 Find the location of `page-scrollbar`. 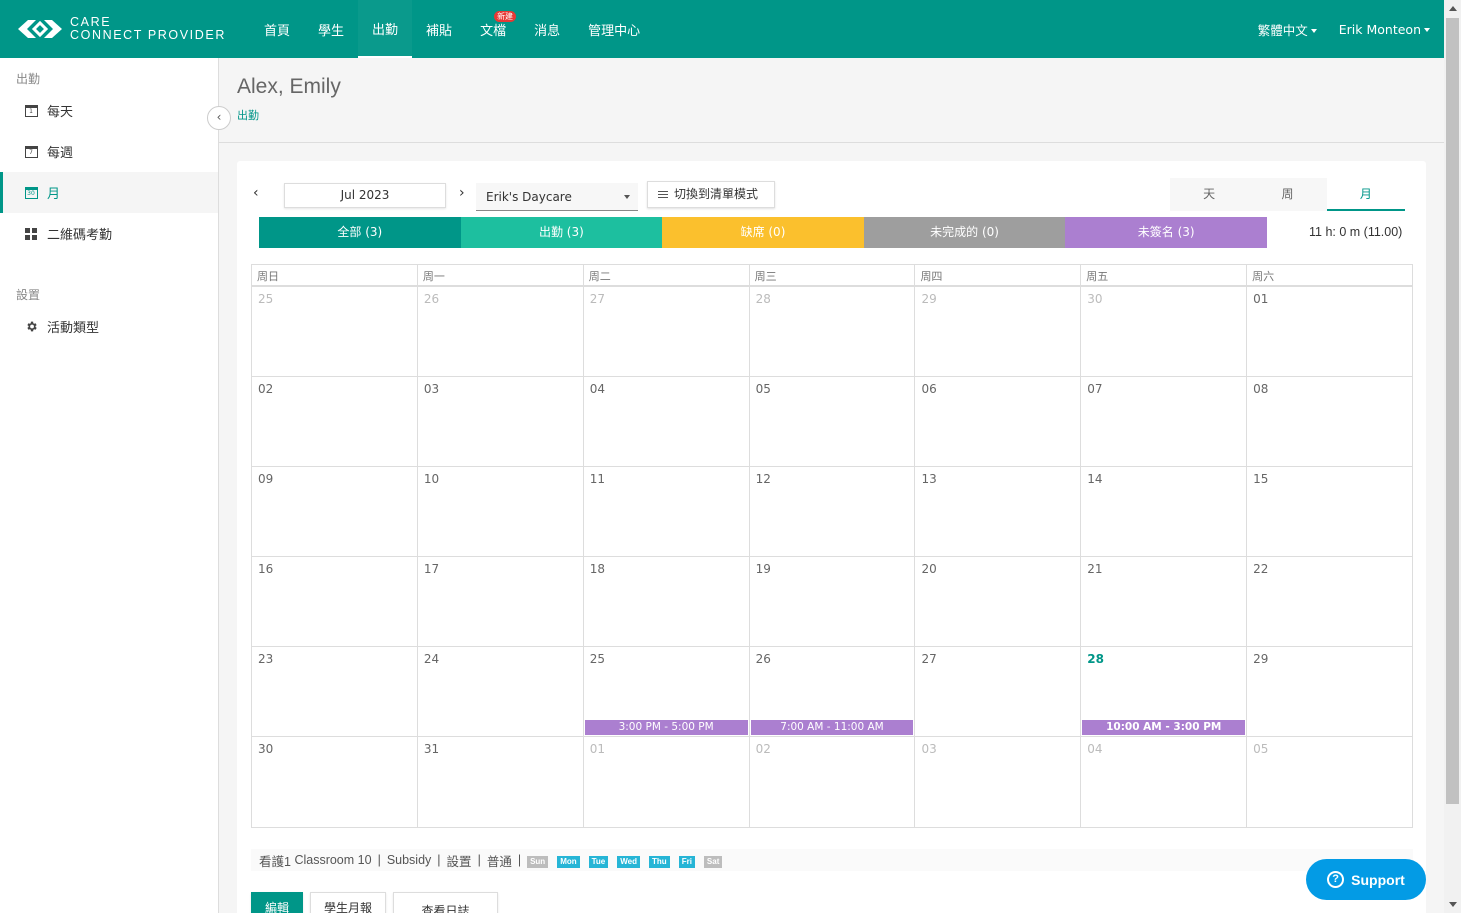

page-scrollbar is located at coordinates (1452, 456).